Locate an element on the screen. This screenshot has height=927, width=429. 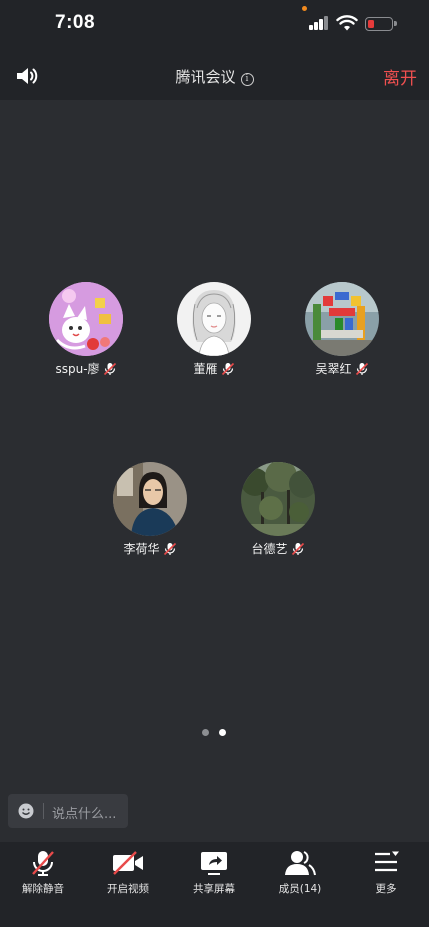
participant-tile: sspu-廖 is located at coordinates (86, 329).